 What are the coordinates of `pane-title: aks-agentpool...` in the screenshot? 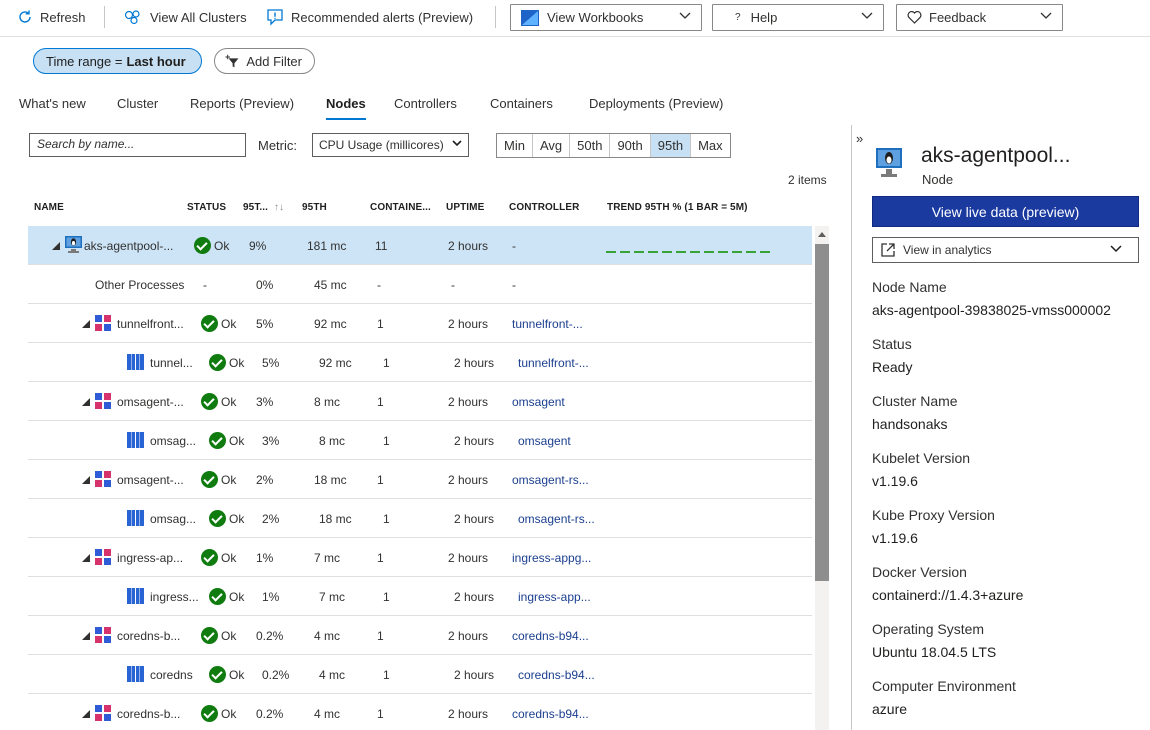 It's located at (996, 155).